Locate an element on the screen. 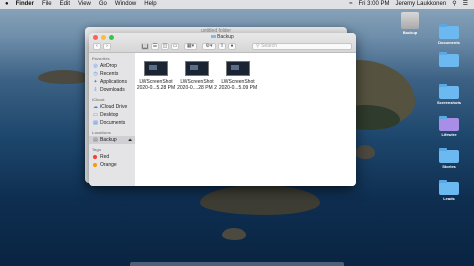  file-item: LWScreenShot 2020-0...5.28 PM is located at coordinates (156, 76).